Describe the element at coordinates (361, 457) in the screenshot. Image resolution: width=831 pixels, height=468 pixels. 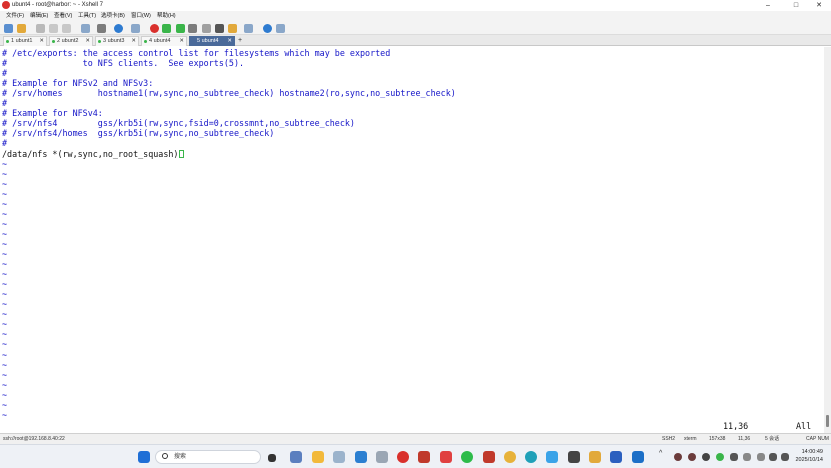
I see `vscode-icon` at that location.